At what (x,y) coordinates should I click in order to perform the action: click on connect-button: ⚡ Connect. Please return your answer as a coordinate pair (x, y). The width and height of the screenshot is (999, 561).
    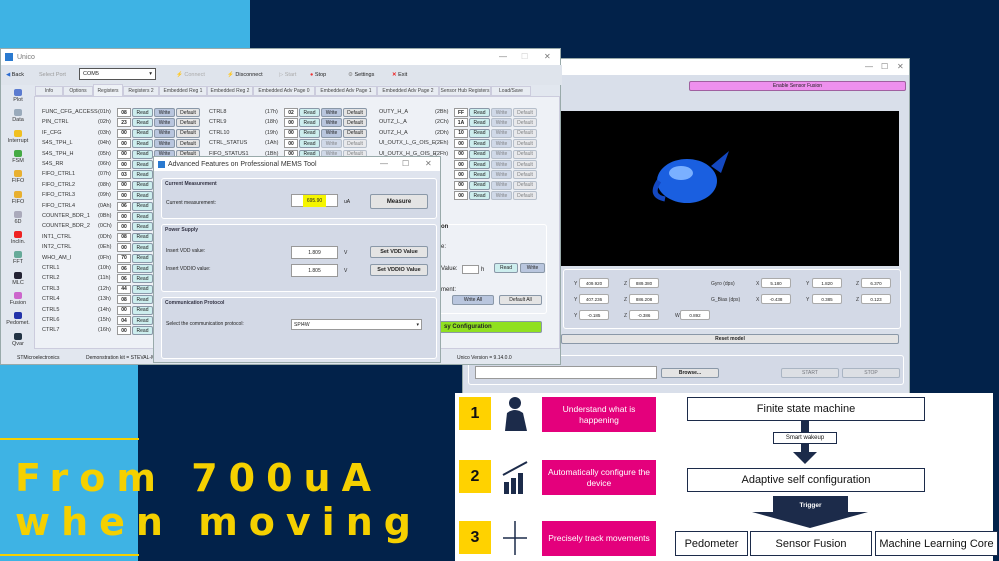
    Looking at the image, I should click on (190, 75).